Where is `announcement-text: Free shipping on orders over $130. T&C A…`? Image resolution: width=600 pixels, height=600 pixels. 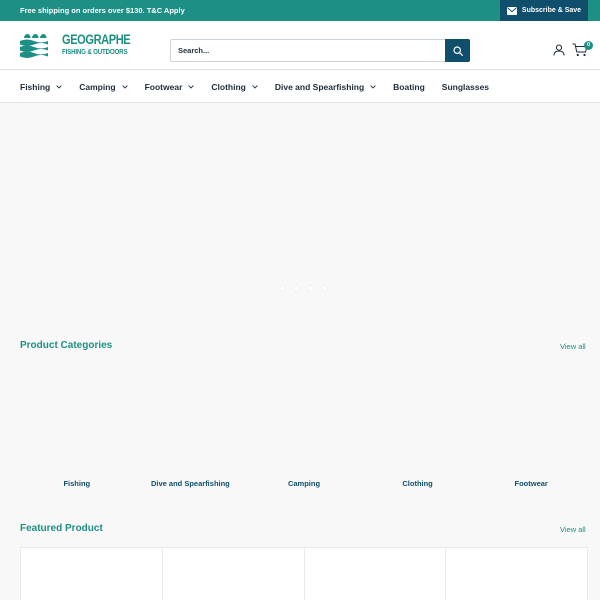 announcement-text: Free shipping on orders over $130. T&C A… is located at coordinates (102, 10).